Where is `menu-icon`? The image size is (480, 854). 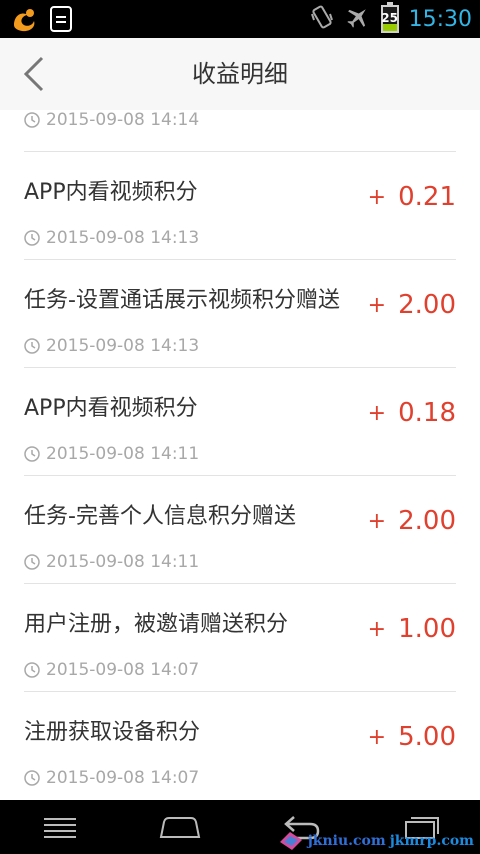
menu-icon is located at coordinates (60, 828).